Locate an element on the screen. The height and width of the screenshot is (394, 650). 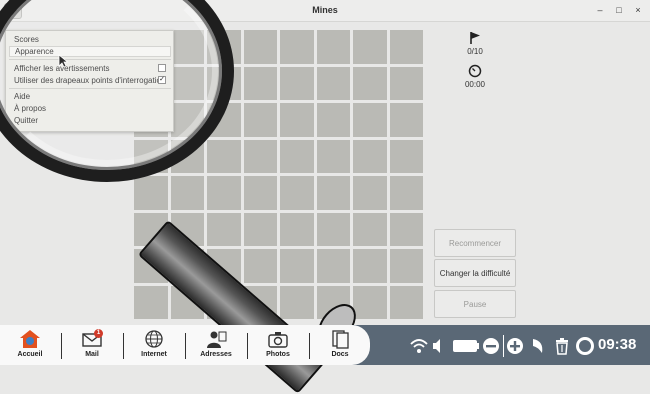
minimize-button: – is located at coordinates (600, 10).